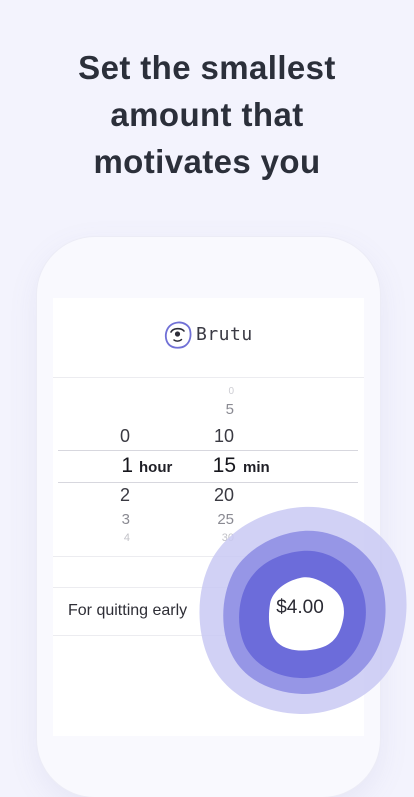  I want to click on minute-unit-label: min, so click(256, 467).